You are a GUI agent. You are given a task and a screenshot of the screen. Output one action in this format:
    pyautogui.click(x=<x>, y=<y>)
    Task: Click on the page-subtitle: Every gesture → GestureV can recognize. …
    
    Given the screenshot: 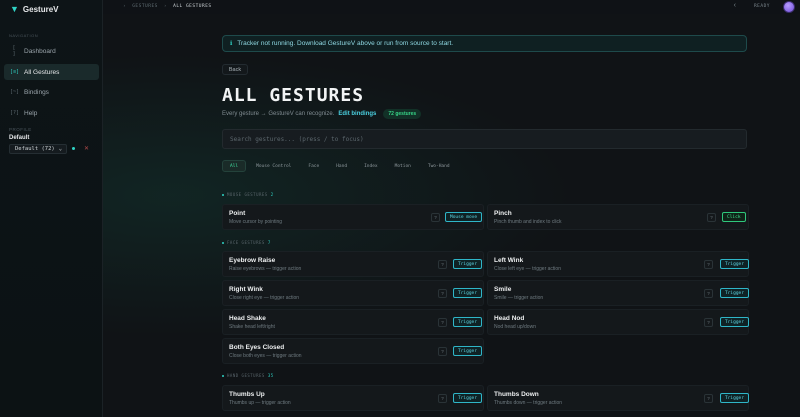 What is the action you would take?
    pyautogui.click(x=322, y=114)
    